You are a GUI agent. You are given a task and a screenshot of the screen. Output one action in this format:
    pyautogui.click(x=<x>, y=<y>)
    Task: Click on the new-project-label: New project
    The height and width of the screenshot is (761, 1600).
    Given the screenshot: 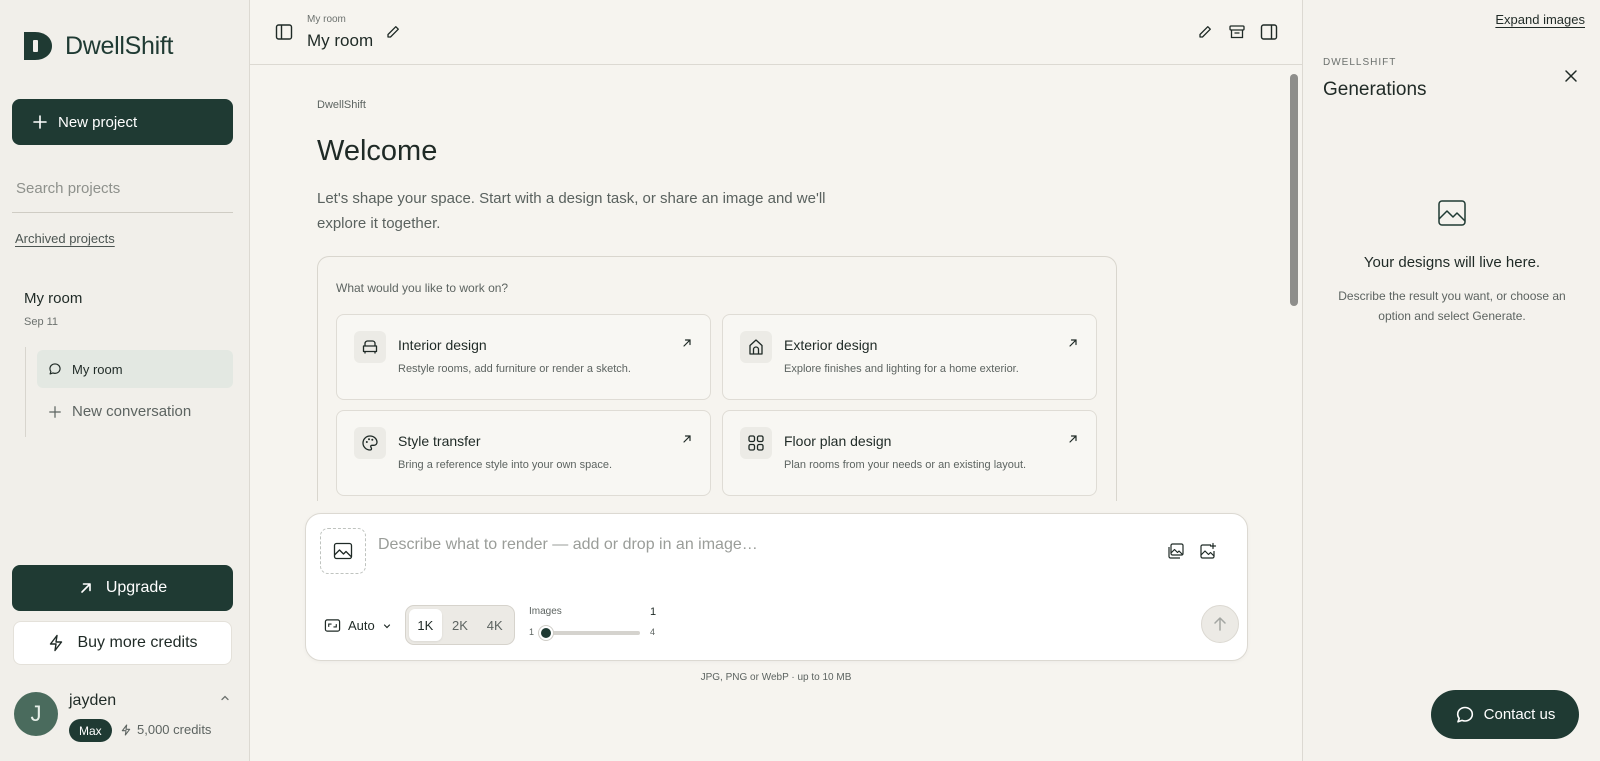 What is the action you would take?
    pyautogui.click(x=98, y=122)
    